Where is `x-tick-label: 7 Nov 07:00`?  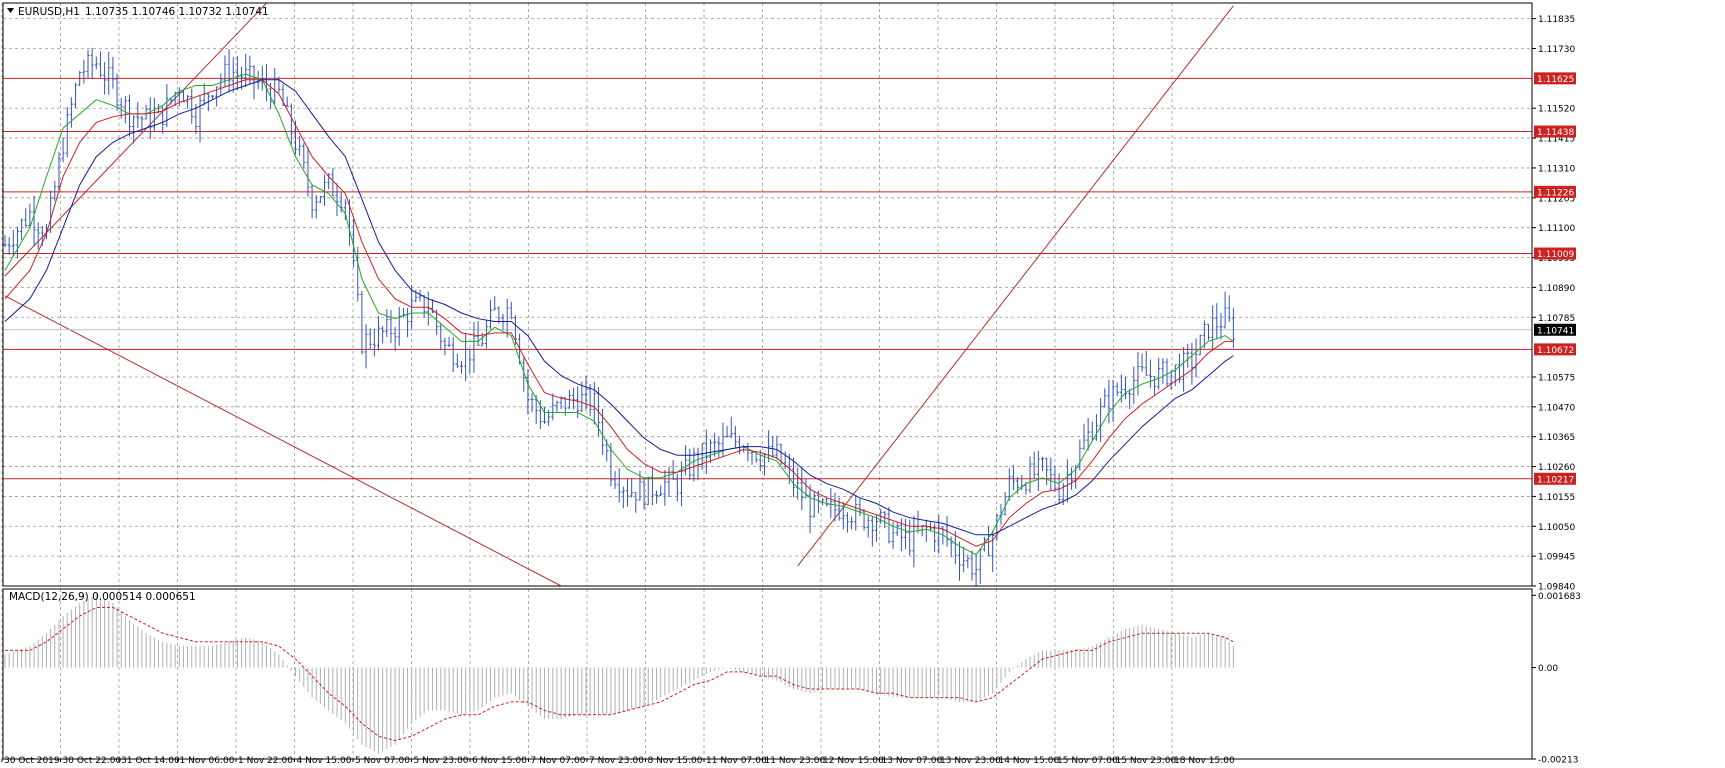 x-tick-label: 7 Nov 07:00 is located at coordinates (558, 760).